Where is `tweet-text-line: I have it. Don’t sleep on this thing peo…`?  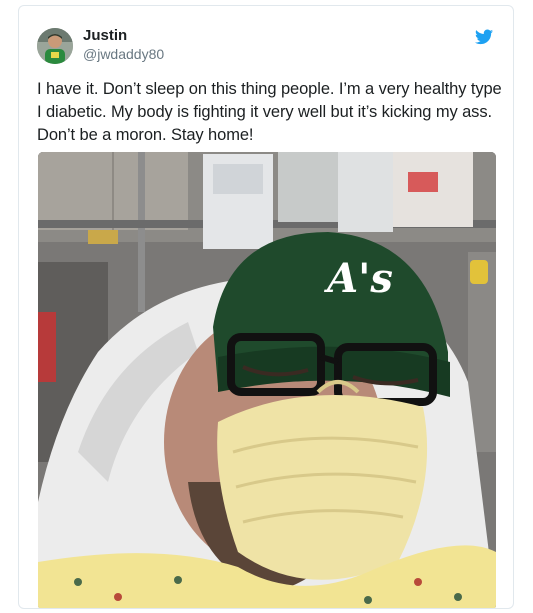 tweet-text-line: I have it. Don’t sleep on this thing peo… is located at coordinates (269, 89).